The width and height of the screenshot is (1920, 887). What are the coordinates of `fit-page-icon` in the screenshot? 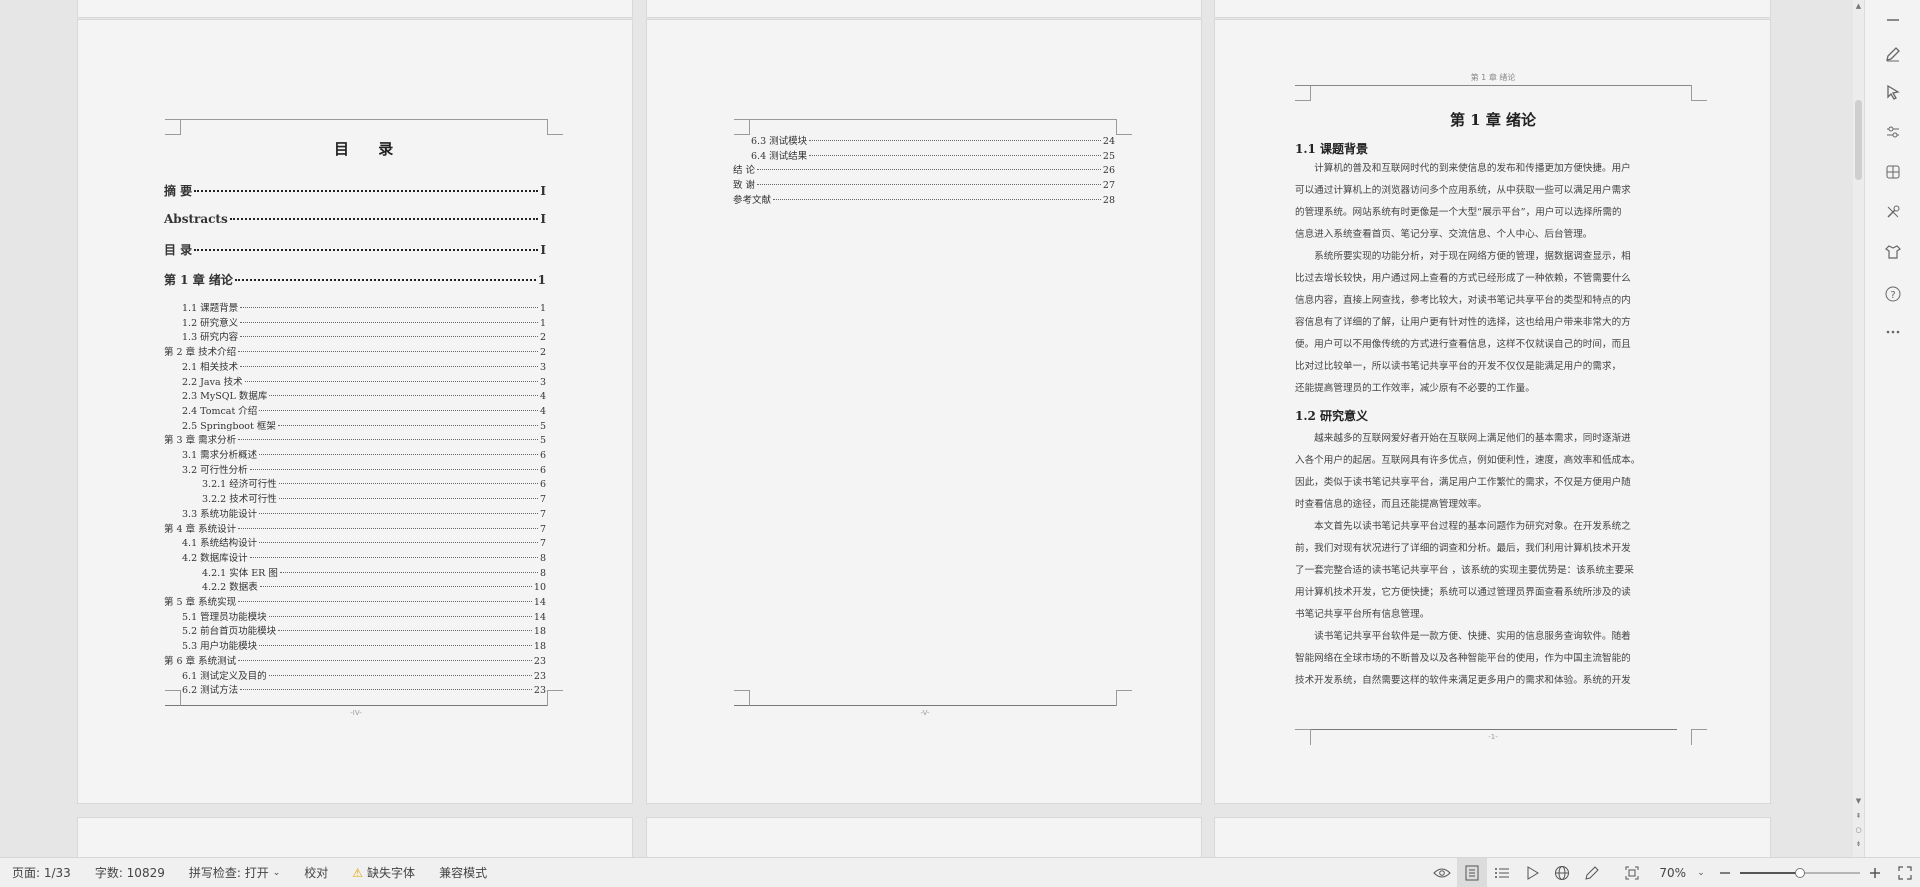 It's located at (1632, 872).